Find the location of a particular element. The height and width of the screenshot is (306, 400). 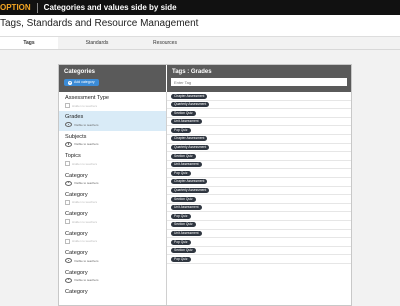

category-name: Grades is located at coordinates (74, 117).